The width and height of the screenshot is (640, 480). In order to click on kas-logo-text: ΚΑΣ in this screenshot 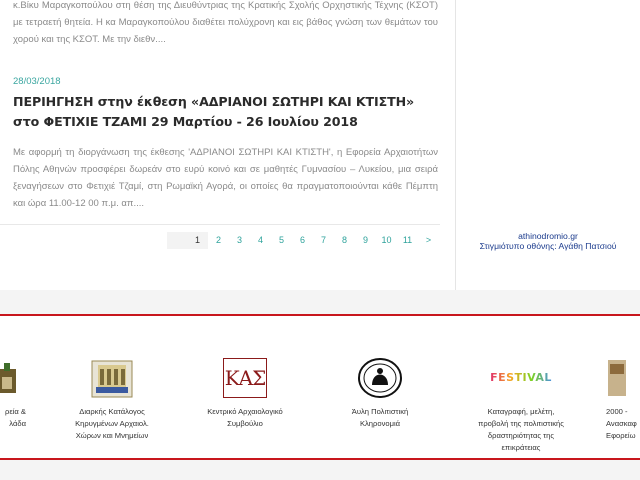, I will do `click(245, 378)`.